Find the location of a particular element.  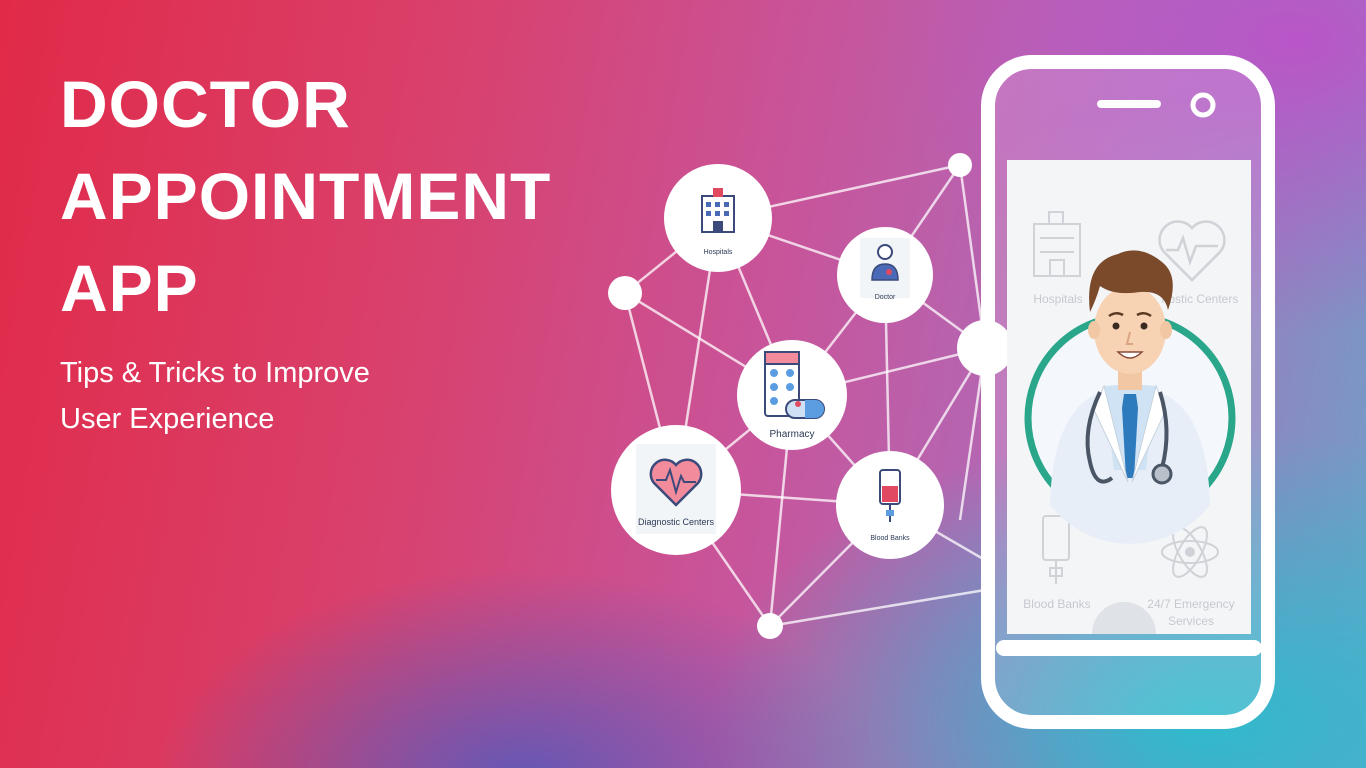

node-blood-banks: Blood Banks is located at coordinates (890, 505).